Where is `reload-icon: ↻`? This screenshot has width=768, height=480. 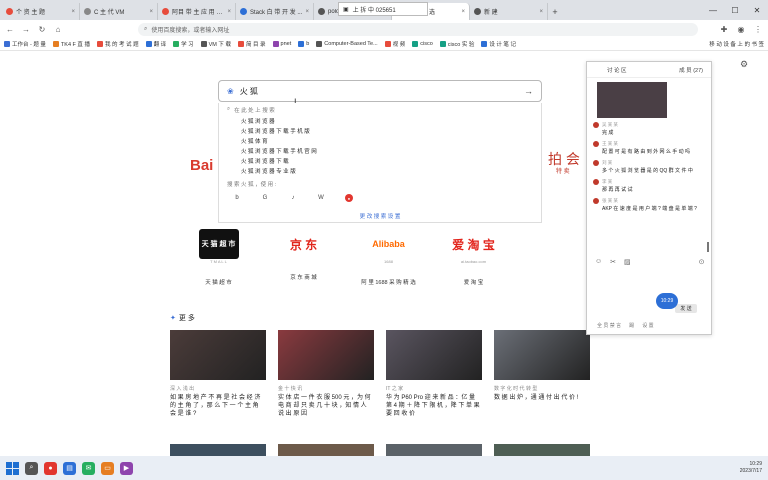
reload-icon: ↻ is located at coordinates (42, 29).